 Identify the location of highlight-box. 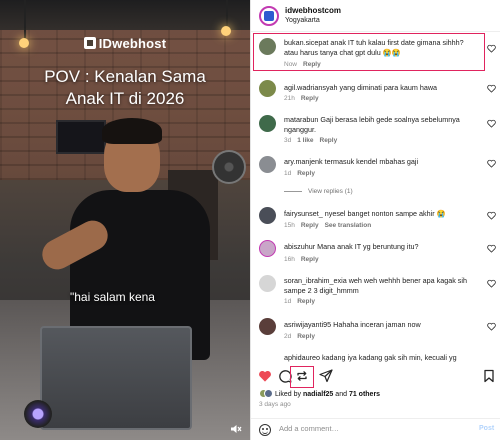
(369, 52).